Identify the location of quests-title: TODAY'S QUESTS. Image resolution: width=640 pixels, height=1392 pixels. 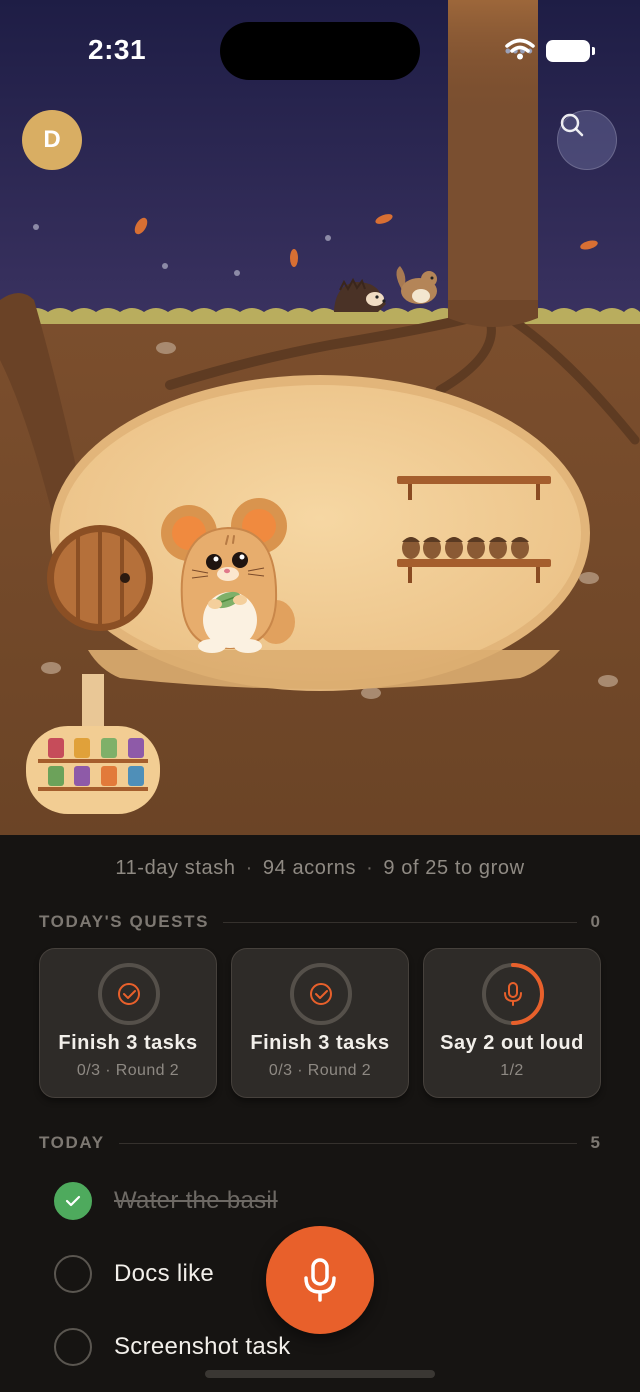
(124, 921).